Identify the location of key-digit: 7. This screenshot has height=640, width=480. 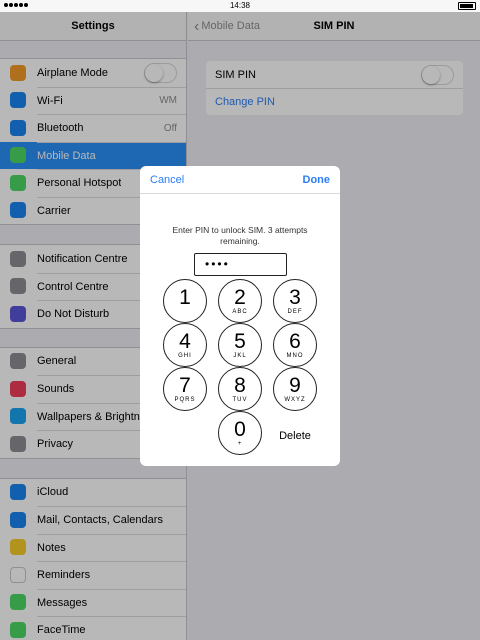
(185, 385).